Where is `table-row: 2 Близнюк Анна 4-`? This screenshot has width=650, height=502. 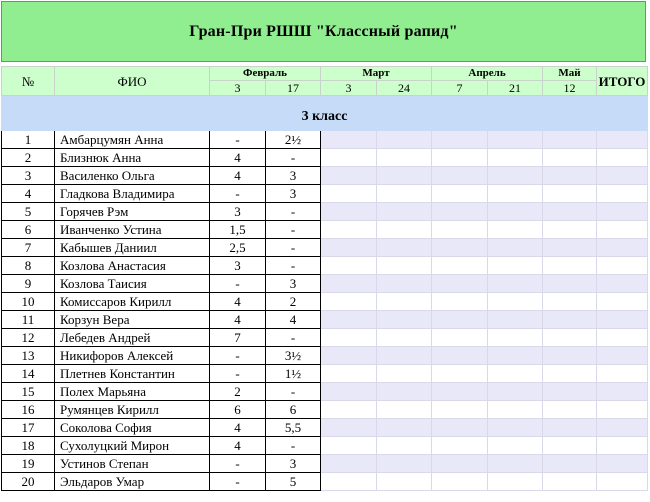
table-row: 2 Близнюк Анна 4- is located at coordinates (325, 157).